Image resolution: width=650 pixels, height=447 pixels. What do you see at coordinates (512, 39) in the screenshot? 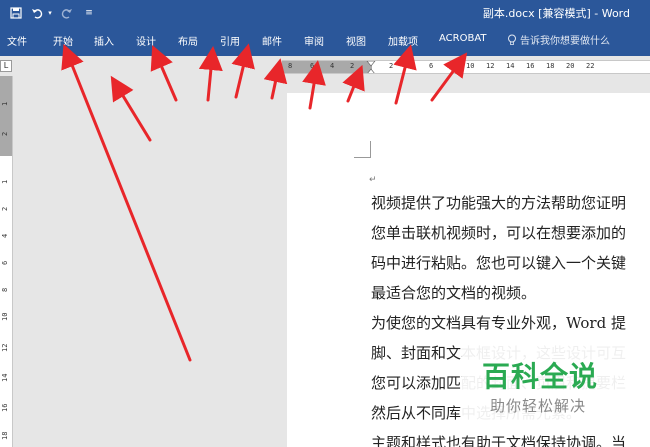
I see `lightbulb-icon` at bounding box center [512, 39].